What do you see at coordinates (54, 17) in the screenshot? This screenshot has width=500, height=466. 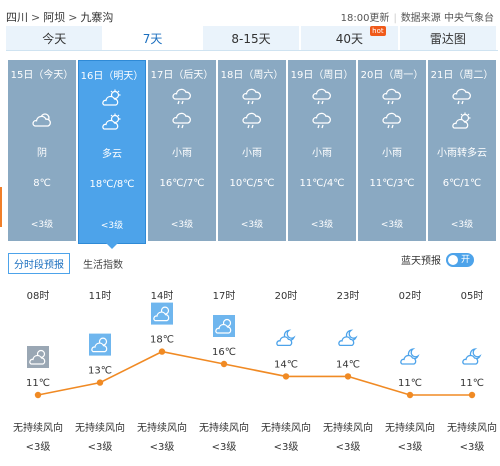 I see `breadcrumb-prefecture: 阿坝` at bounding box center [54, 17].